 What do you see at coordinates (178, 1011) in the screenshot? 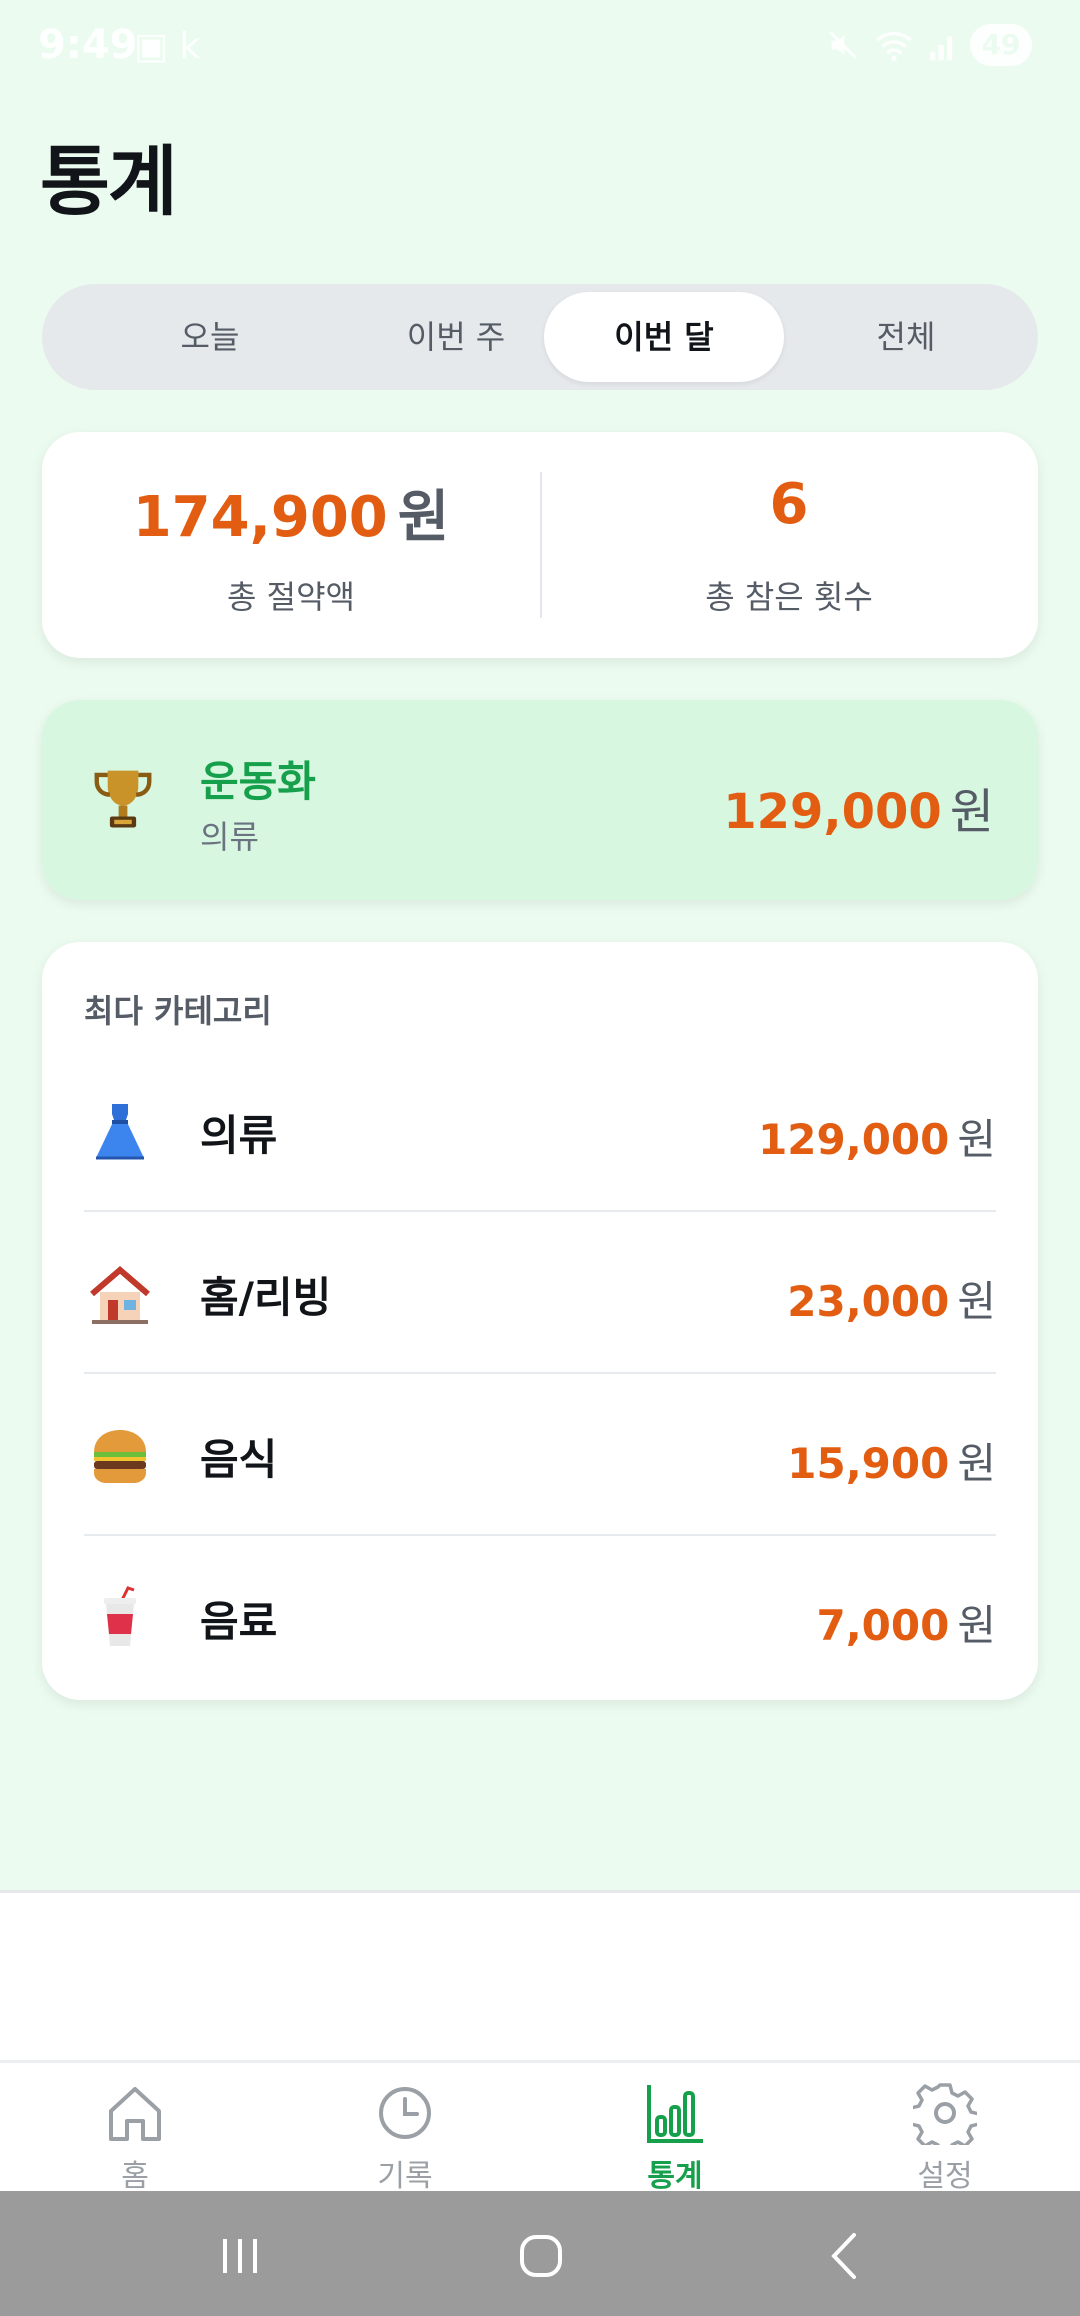
I see `section-heading: 최다 카테고리` at bounding box center [178, 1011].